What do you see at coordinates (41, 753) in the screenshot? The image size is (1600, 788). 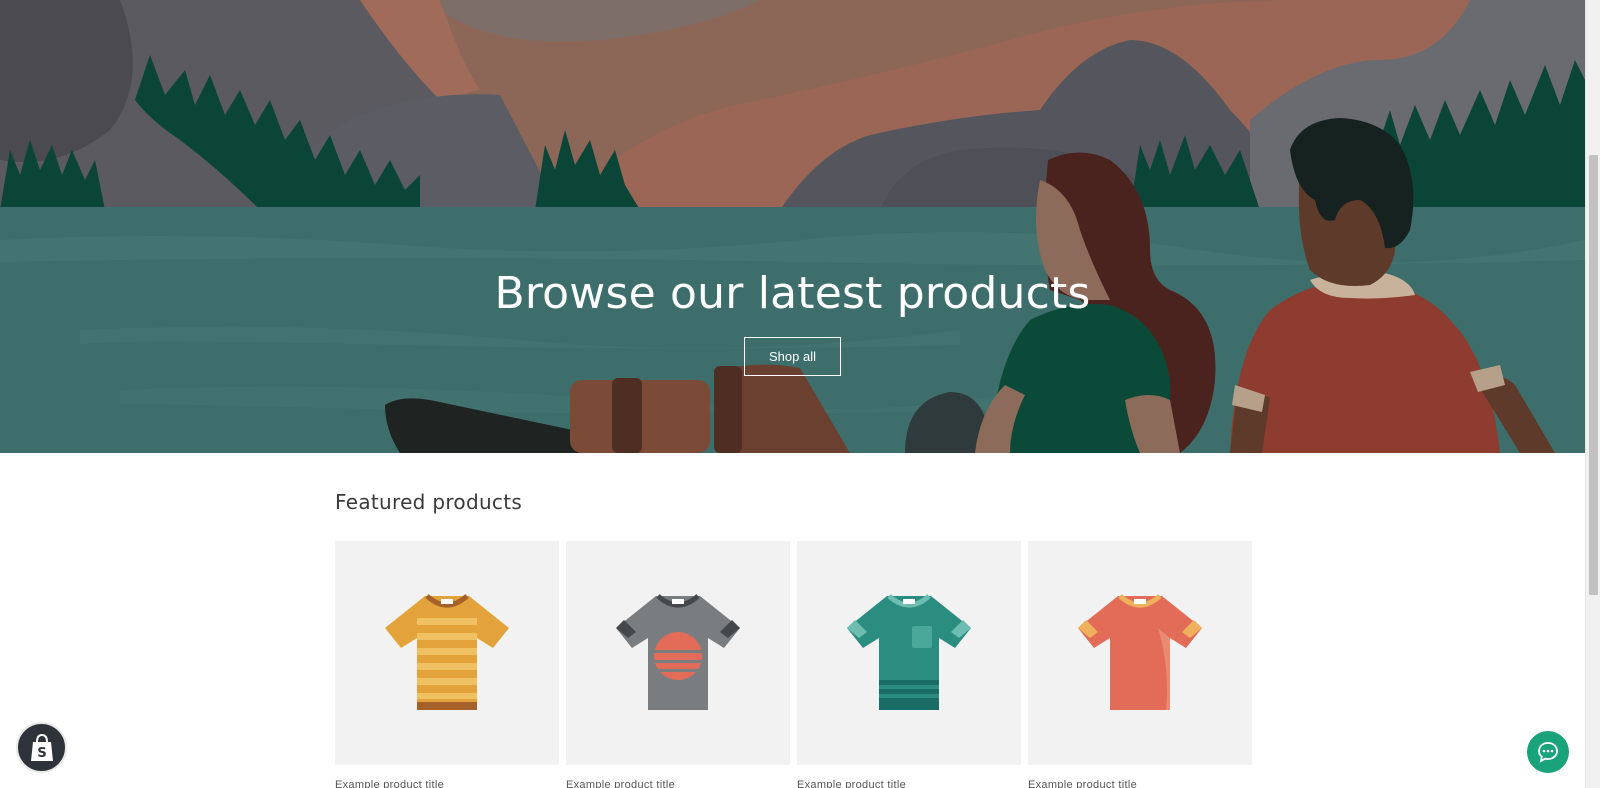 I see `svg-text: S` at bounding box center [41, 753].